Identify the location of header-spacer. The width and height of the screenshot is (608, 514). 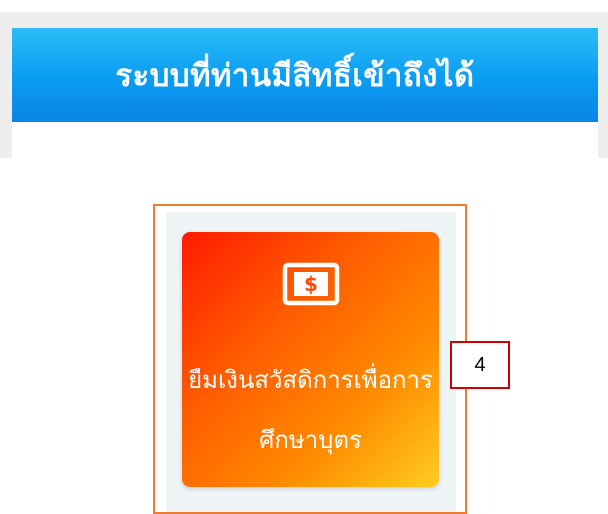
(305, 140).